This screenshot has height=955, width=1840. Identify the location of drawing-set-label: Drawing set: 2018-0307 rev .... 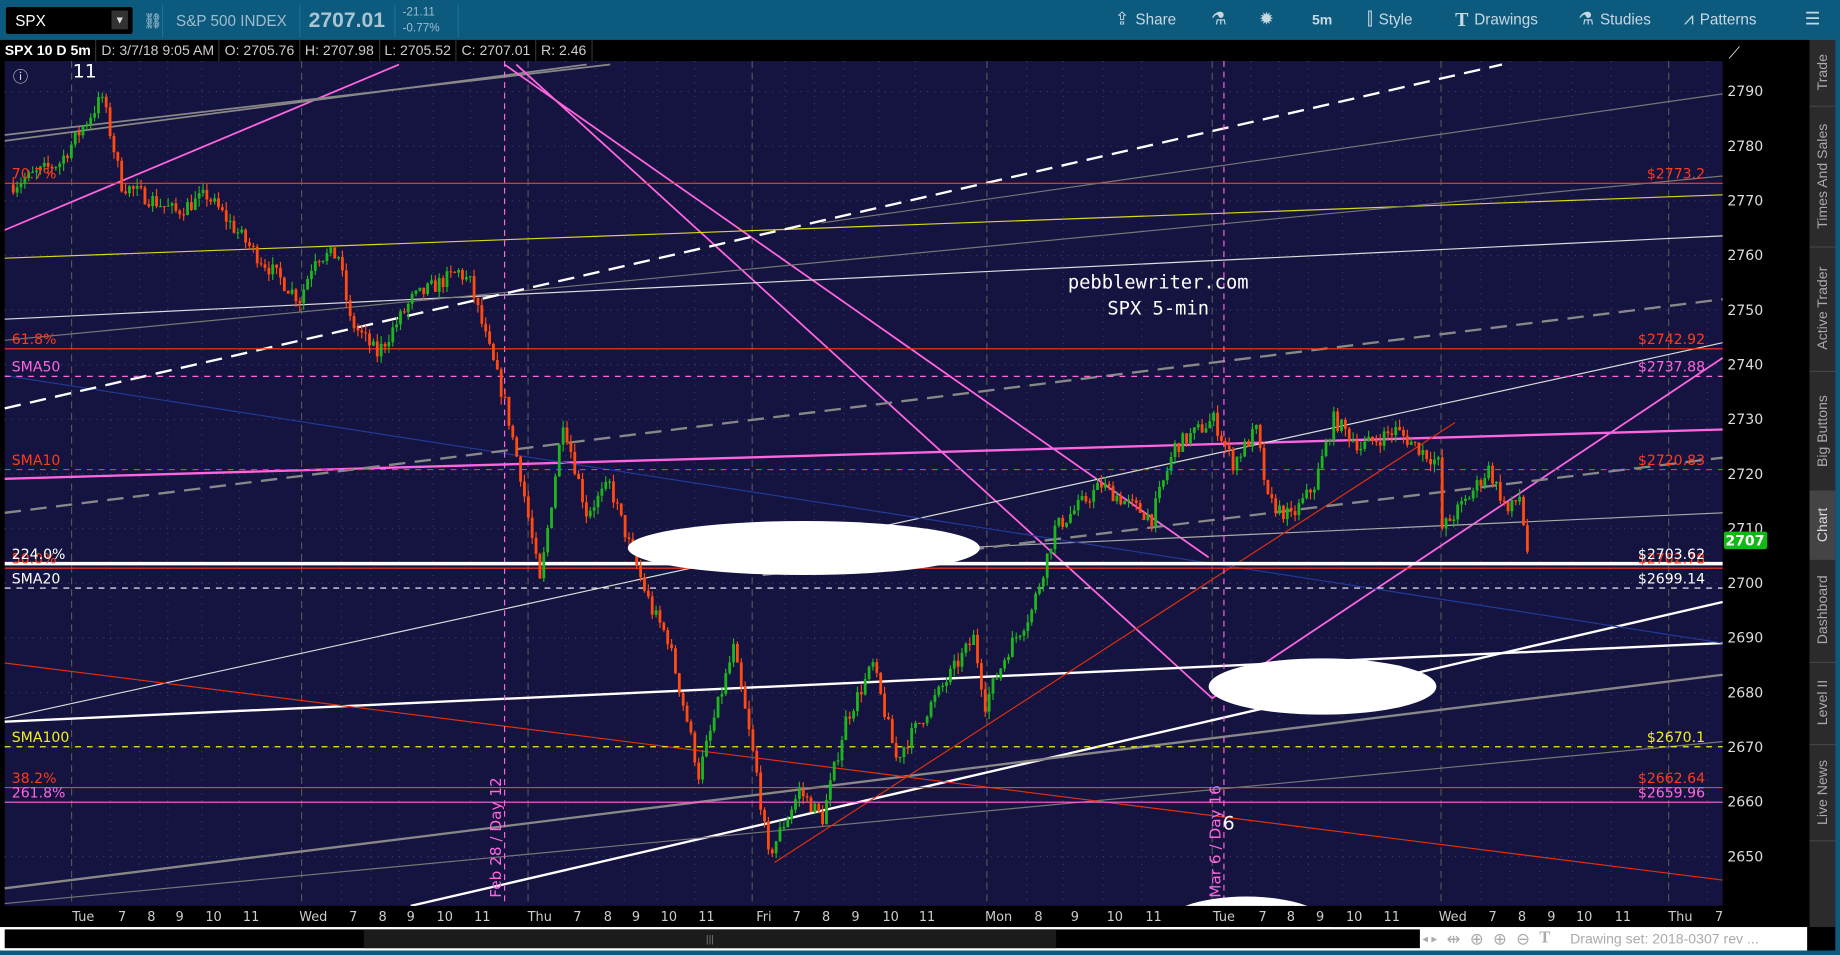
(1664, 939).